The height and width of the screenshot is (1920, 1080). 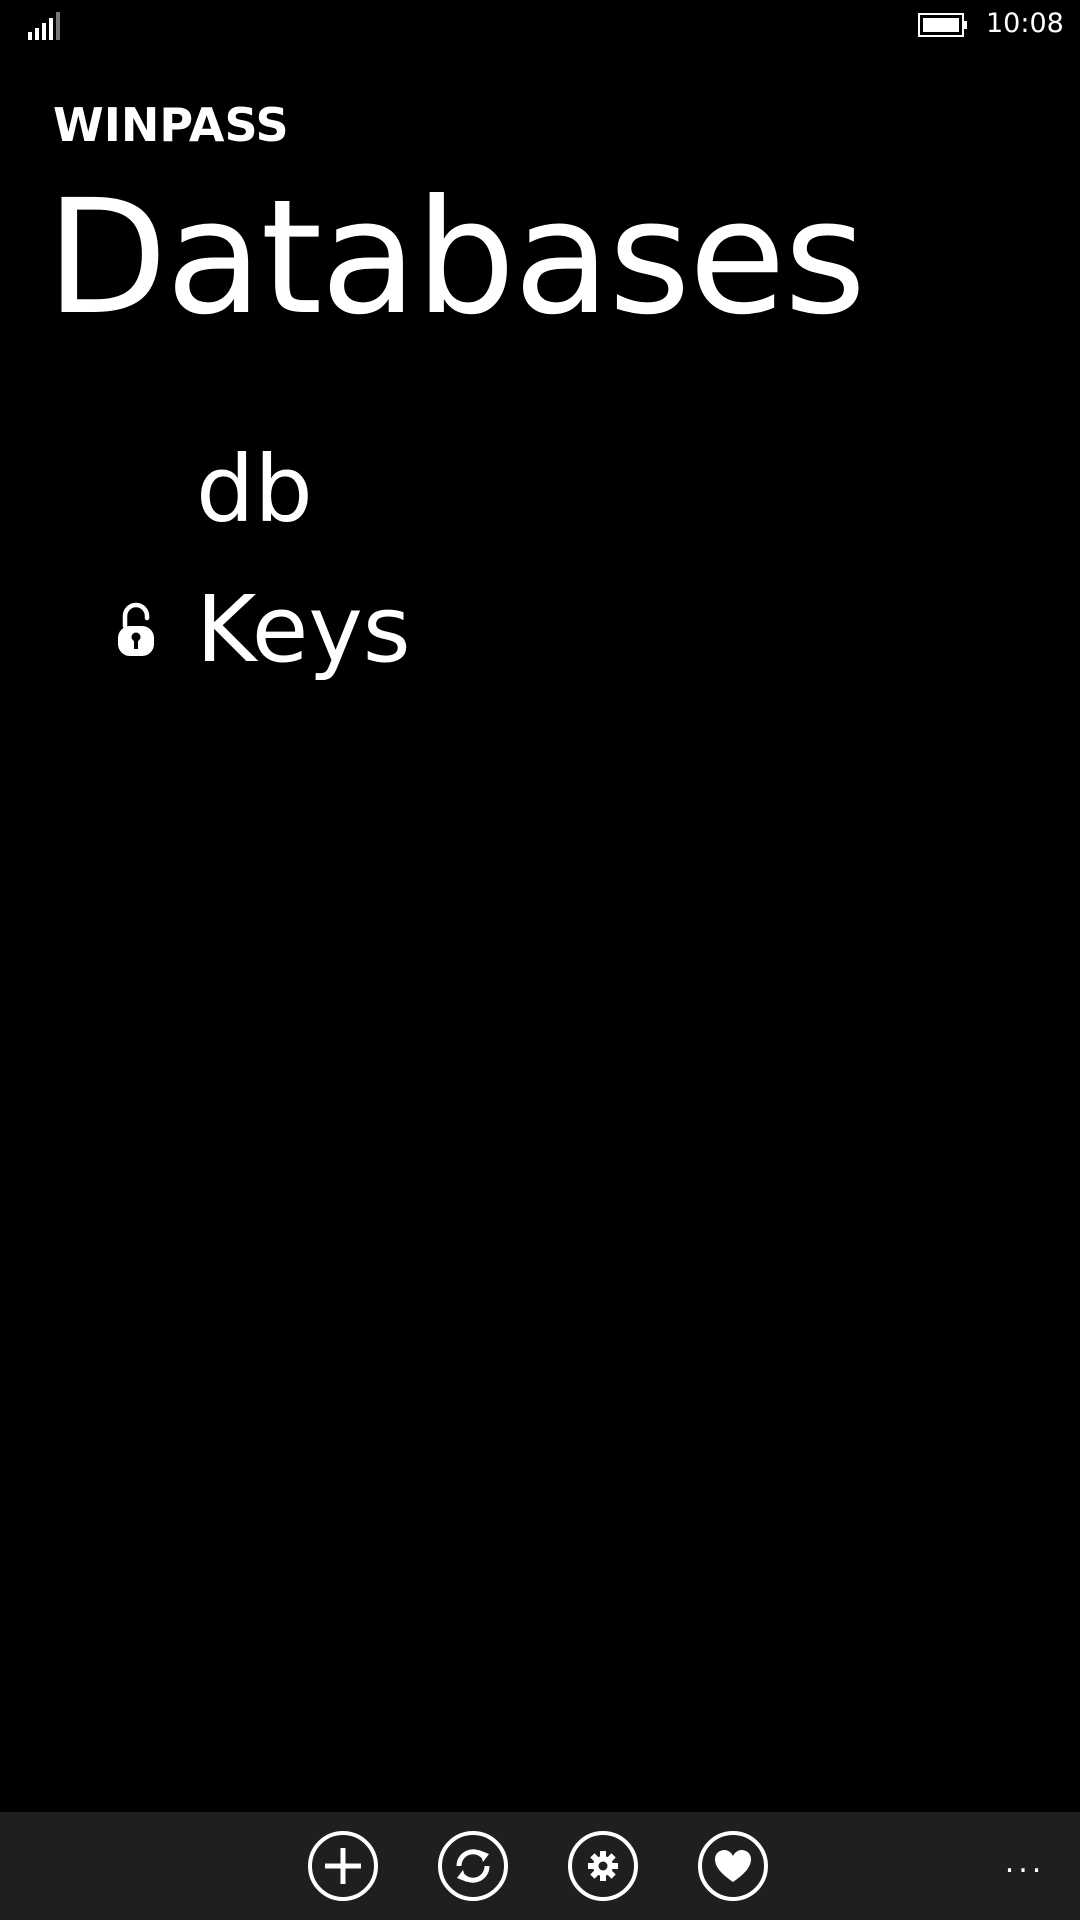 What do you see at coordinates (540, 500) in the screenshot?
I see `database-item-db: db` at bounding box center [540, 500].